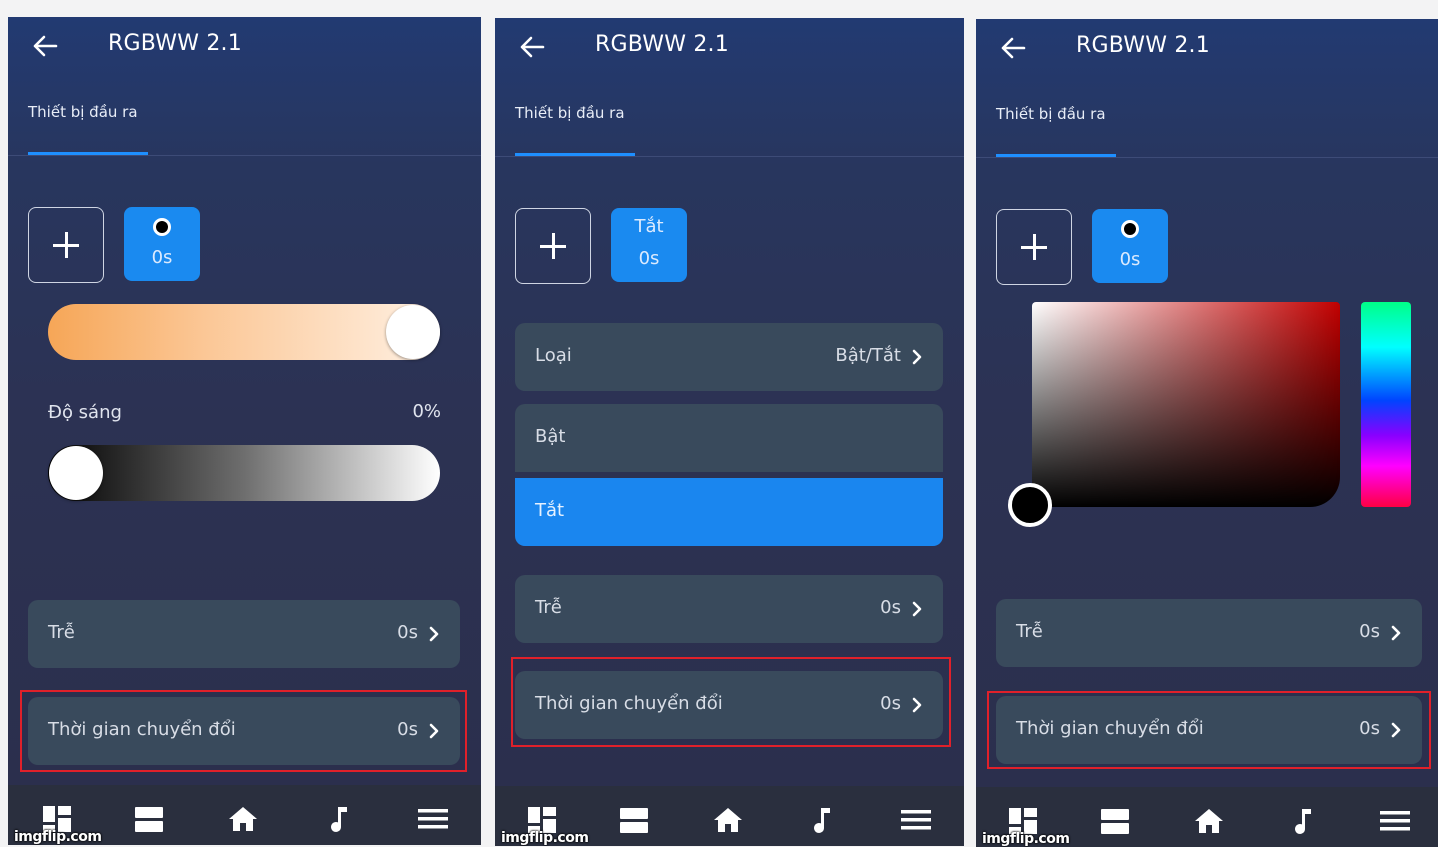 This screenshot has width=1438, height=847. What do you see at coordinates (244, 332) in the screenshot?
I see `color-temperature-slider` at bounding box center [244, 332].